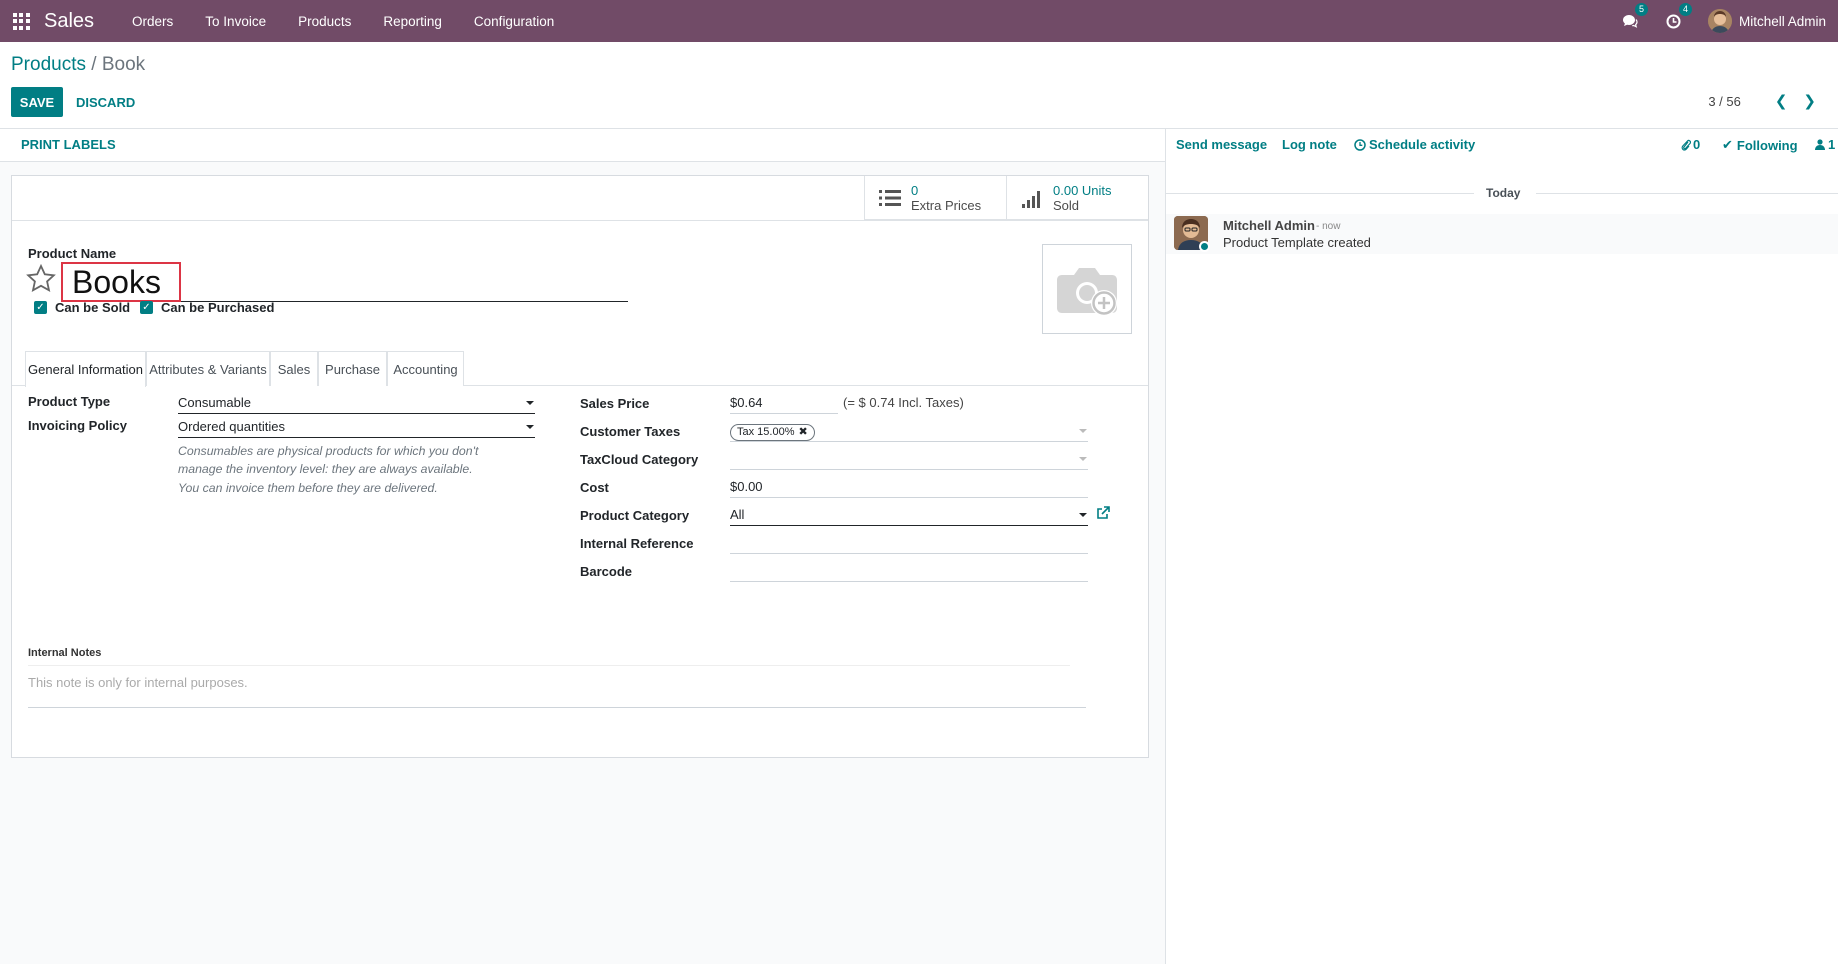  I want to click on barcode-input, so click(909, 572).